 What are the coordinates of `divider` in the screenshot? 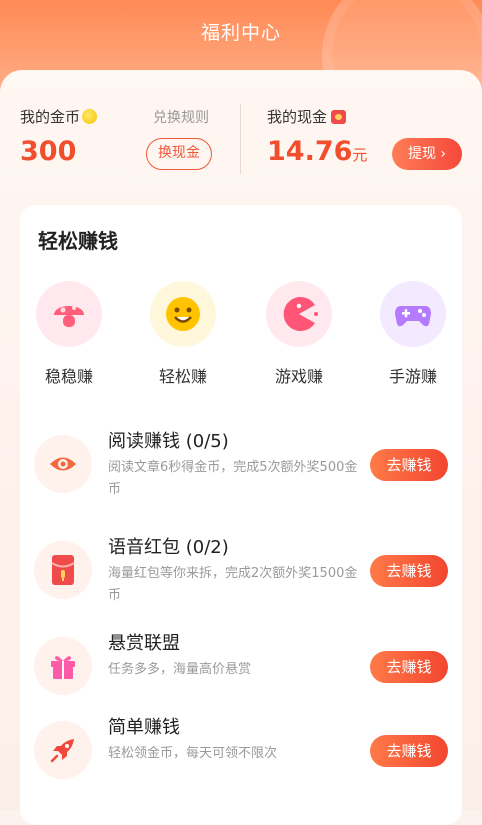 It's located at (240, 139).